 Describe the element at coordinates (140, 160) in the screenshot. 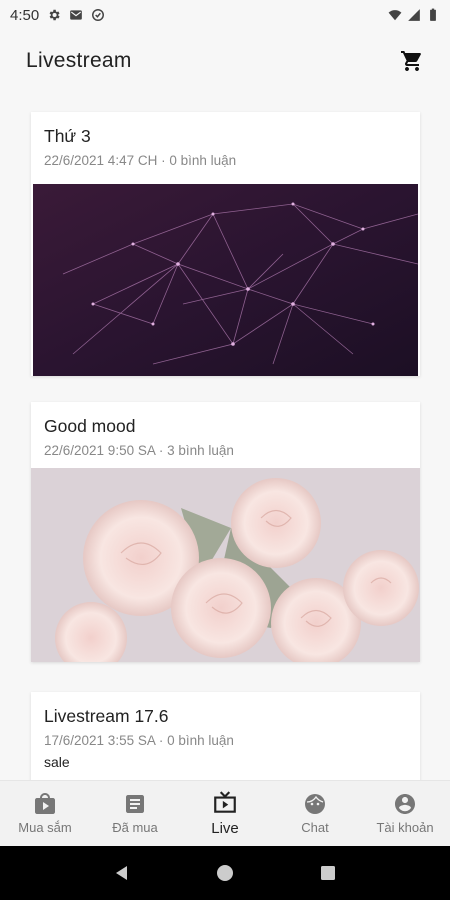

I see `post-meta: 22/6/2021 4:47 CH · 0 bình luận` at that location.